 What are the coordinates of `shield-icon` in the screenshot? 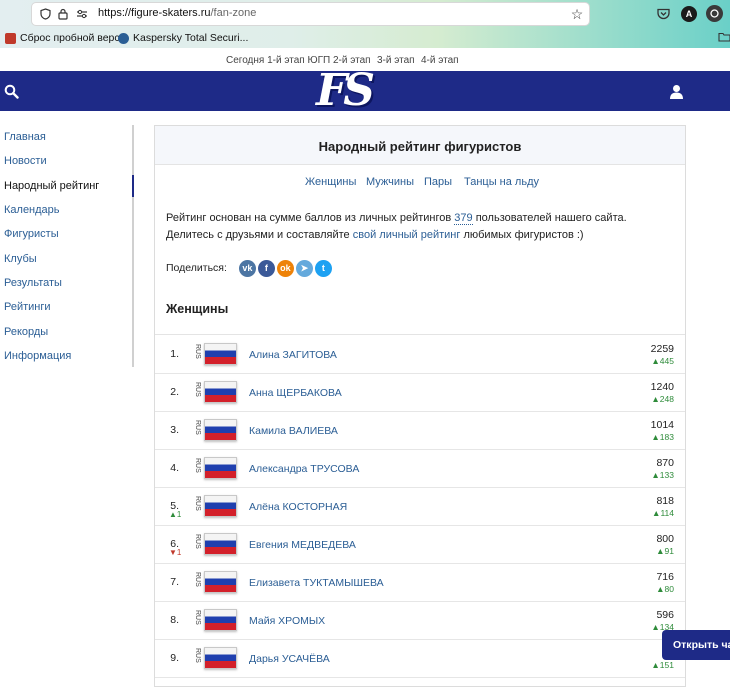 It's located at (45, 14).